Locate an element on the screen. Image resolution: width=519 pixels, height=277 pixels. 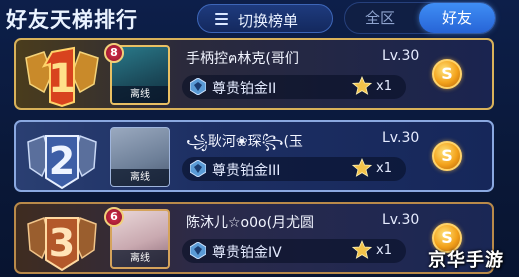
player-level-badge: 6 is located at coordinates (114, 217).